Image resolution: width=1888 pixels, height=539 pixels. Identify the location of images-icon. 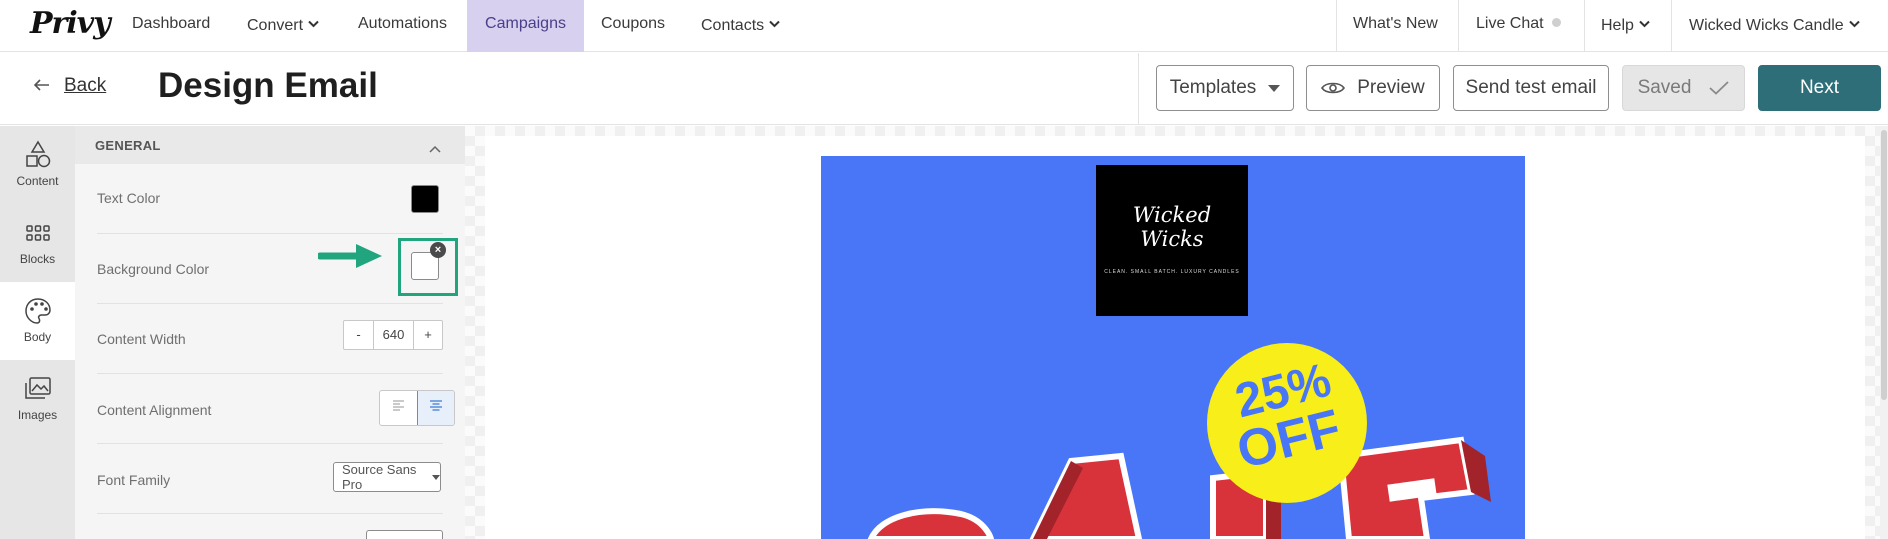
(37, 389).